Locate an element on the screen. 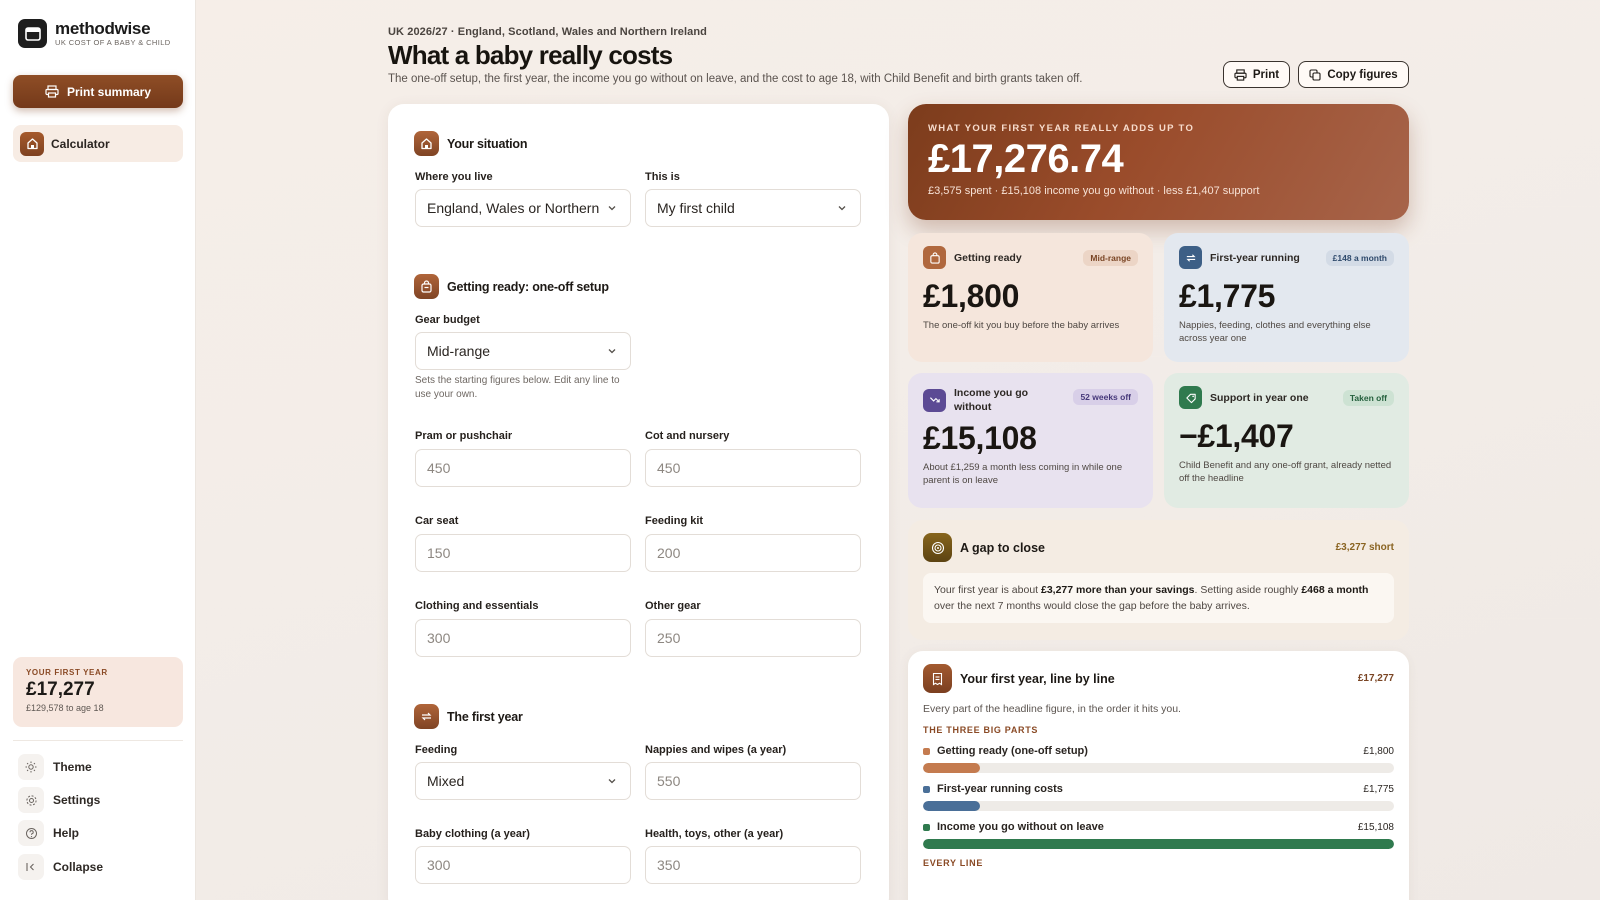  gear-icon is located at coordinates (31, 800).